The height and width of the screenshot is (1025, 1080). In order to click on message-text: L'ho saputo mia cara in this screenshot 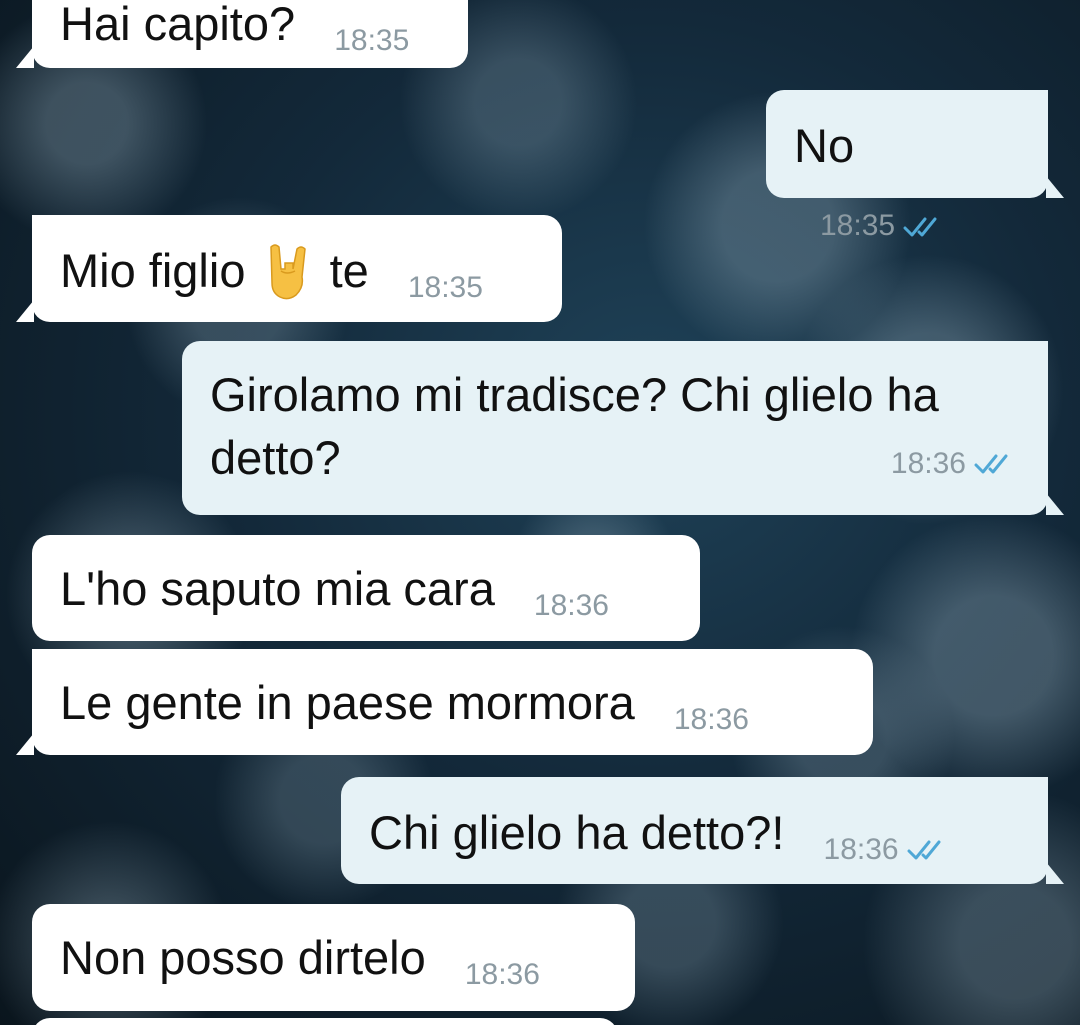, I will do `click(277, 588)`.